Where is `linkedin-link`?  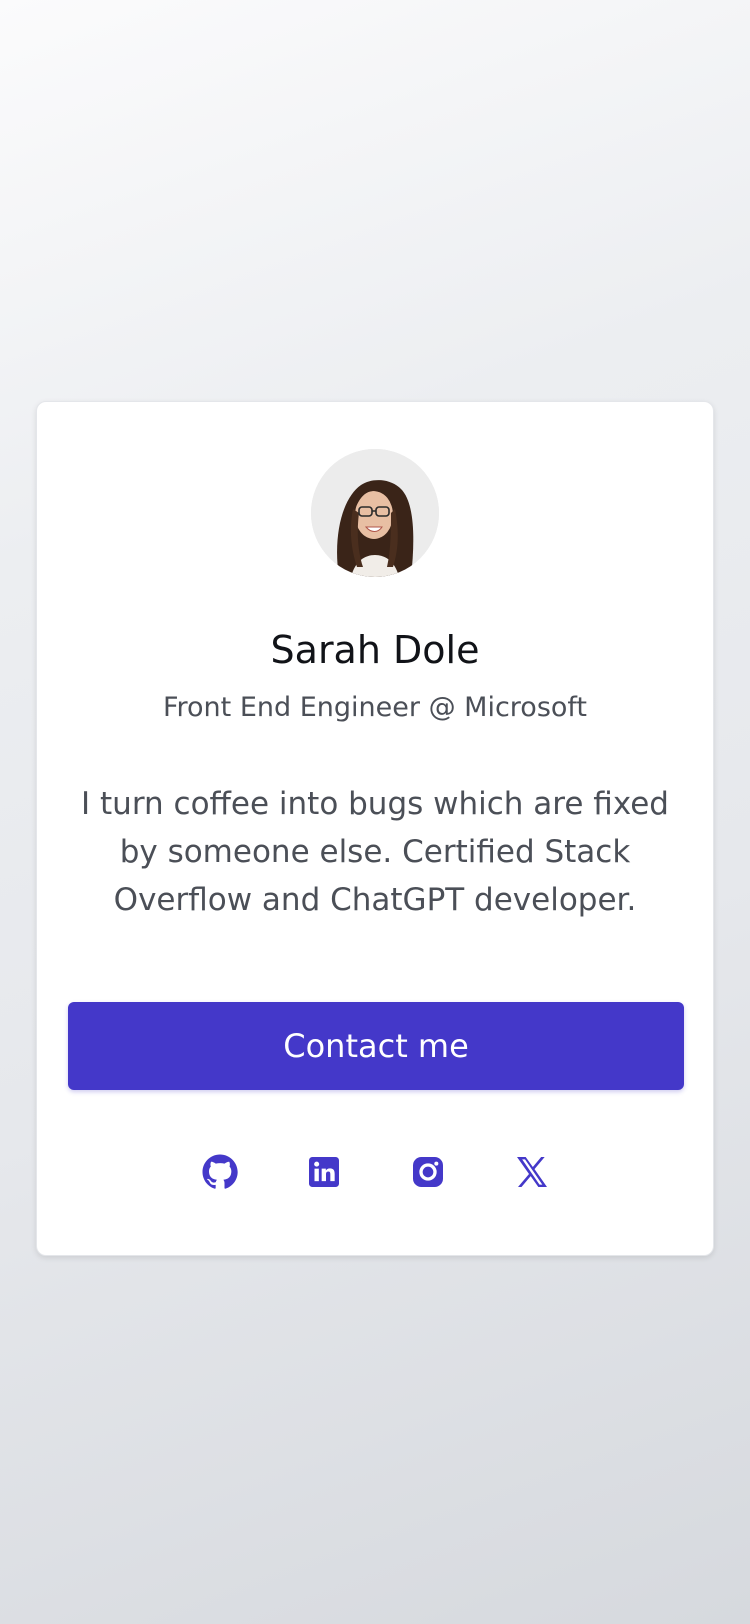
linkedin-link is located at coordinates (324, 1172).